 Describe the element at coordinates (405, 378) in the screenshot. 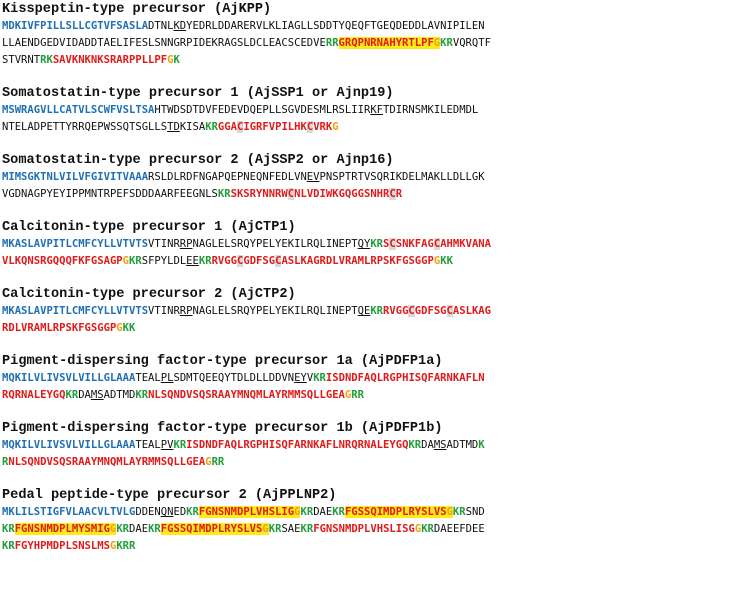

I see `neuropeptide: ISDNDFAQLRGPHISQFARNKAFLN` at that location.